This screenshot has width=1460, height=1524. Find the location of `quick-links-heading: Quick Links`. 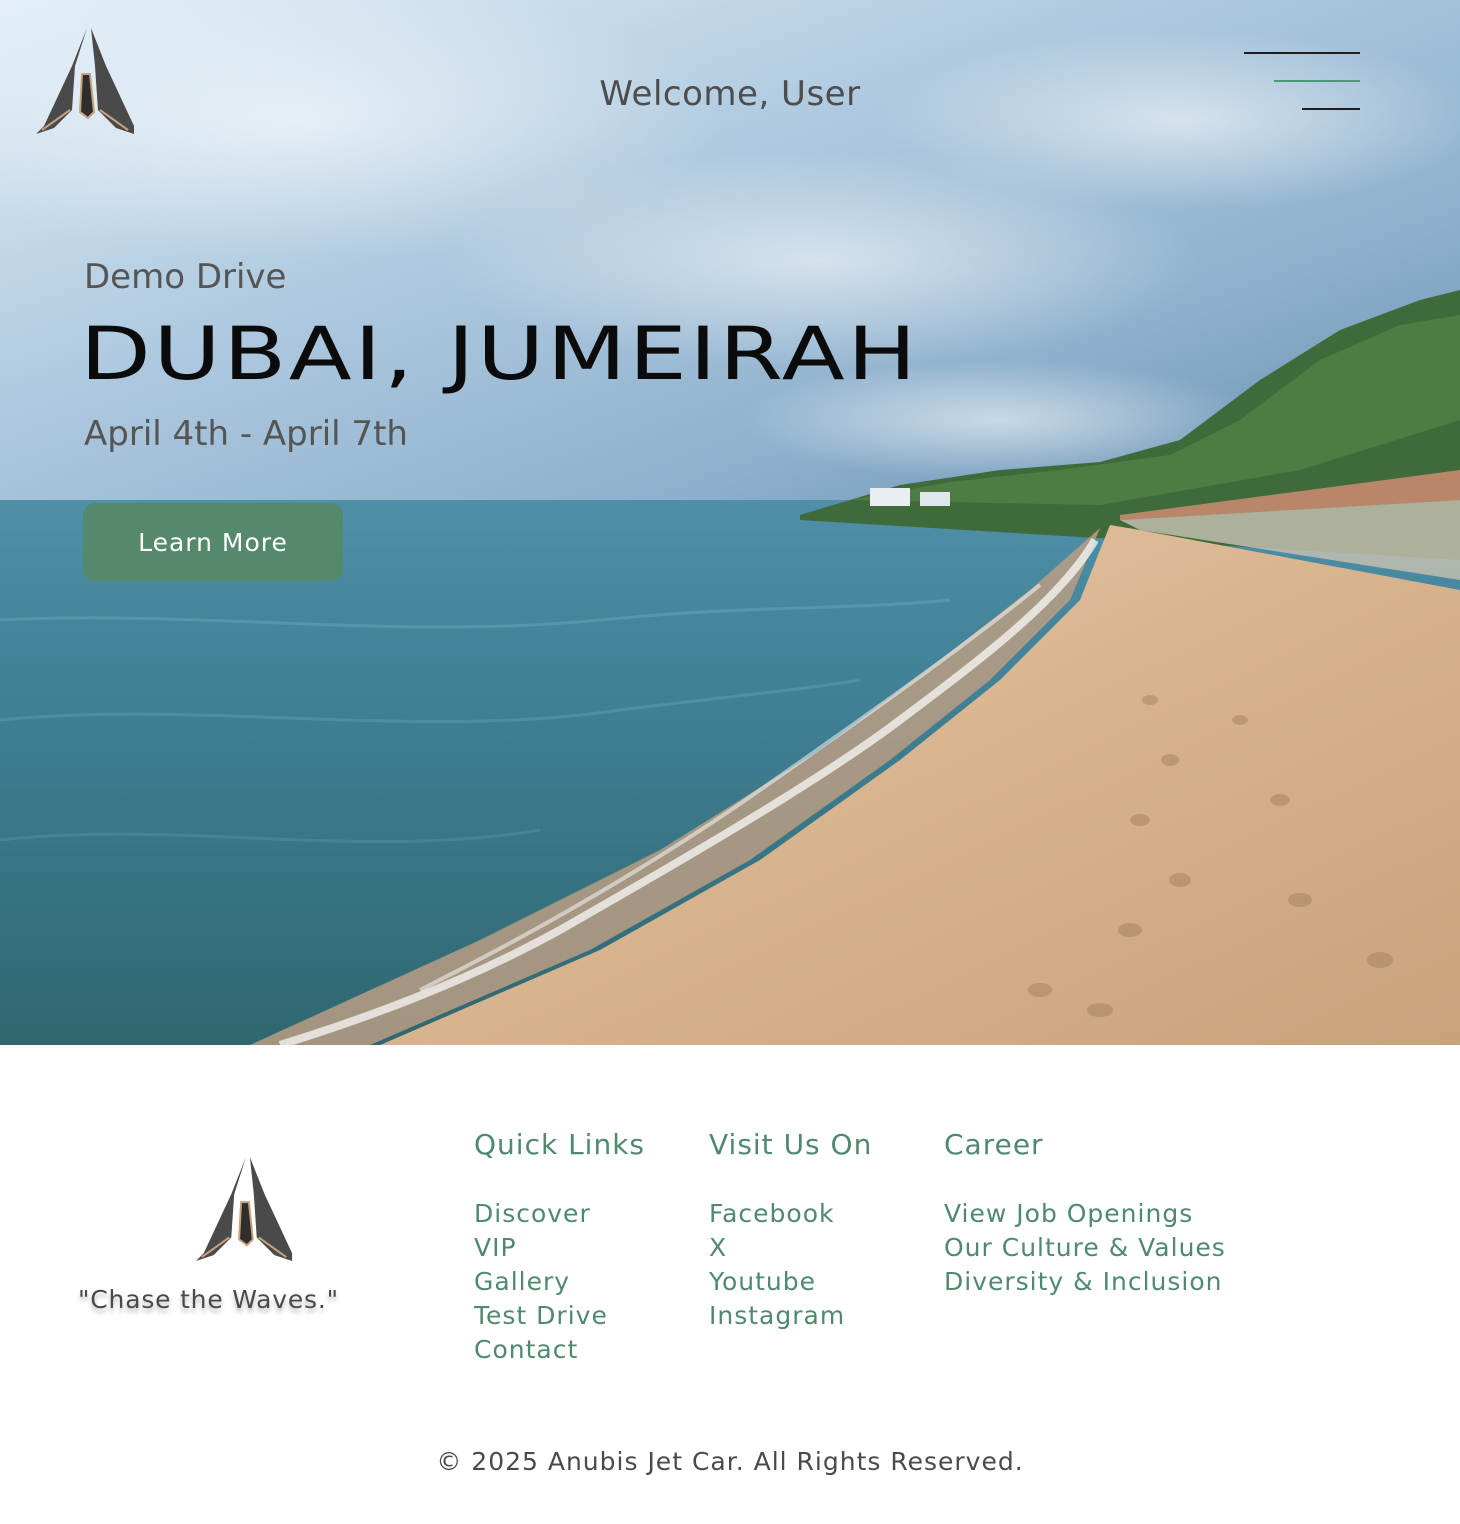

quick-links-heading: Quick Links is located at coordinates (560, 1144).